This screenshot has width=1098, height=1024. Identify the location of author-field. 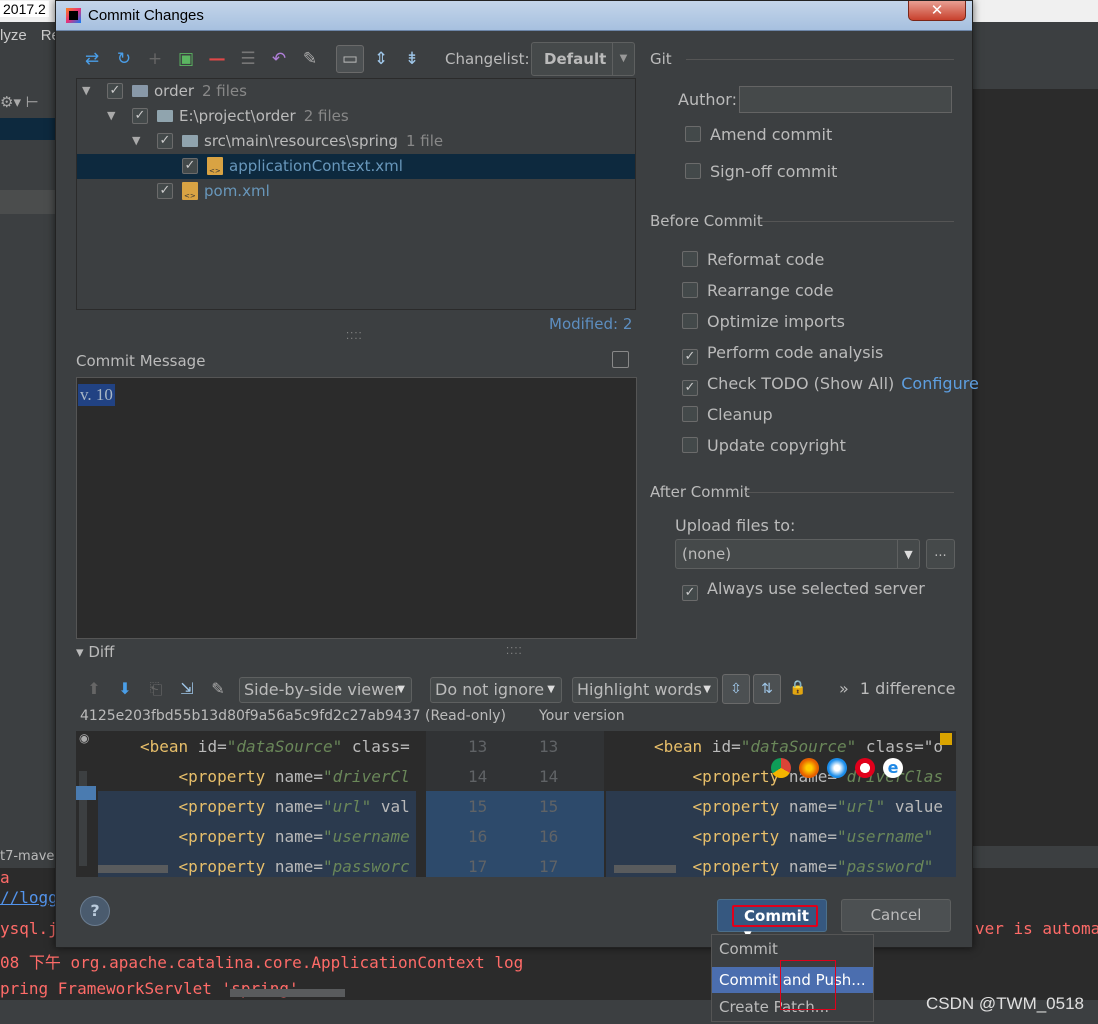
(845, 99).